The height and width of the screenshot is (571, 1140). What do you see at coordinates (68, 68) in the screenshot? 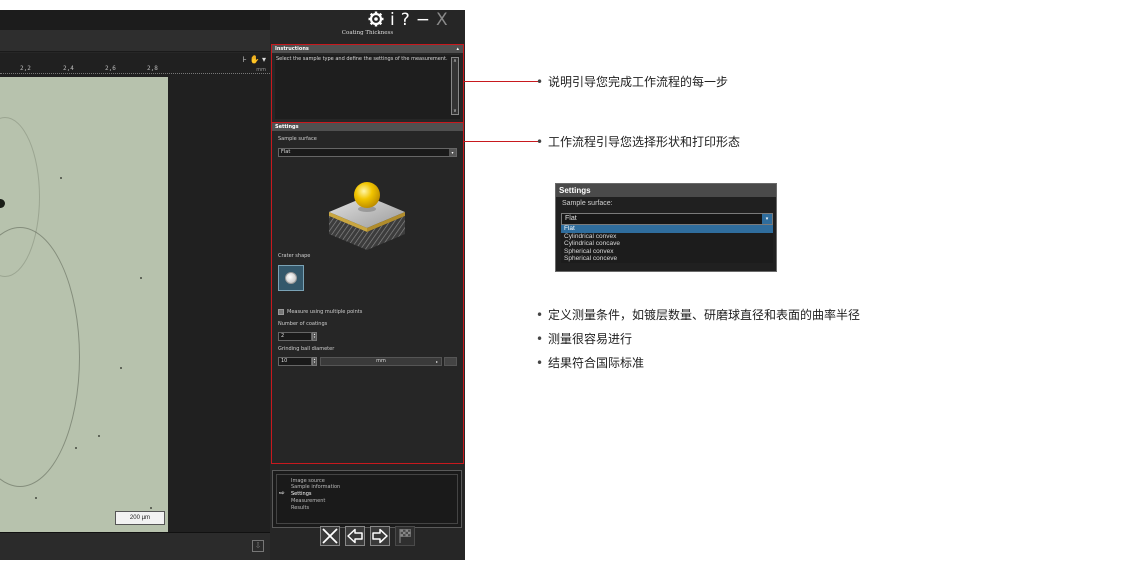
I see `ruler-tick: 2,4` at bounding box center [68, 68].